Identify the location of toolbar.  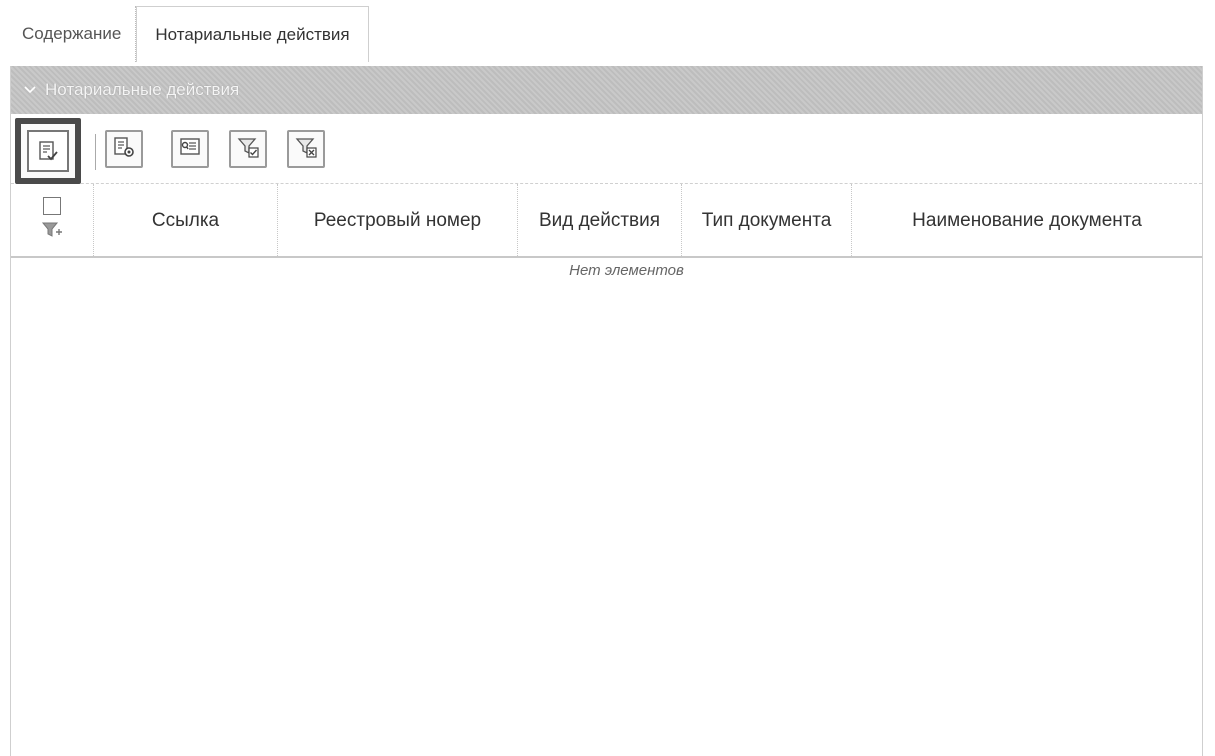
(606, 149).